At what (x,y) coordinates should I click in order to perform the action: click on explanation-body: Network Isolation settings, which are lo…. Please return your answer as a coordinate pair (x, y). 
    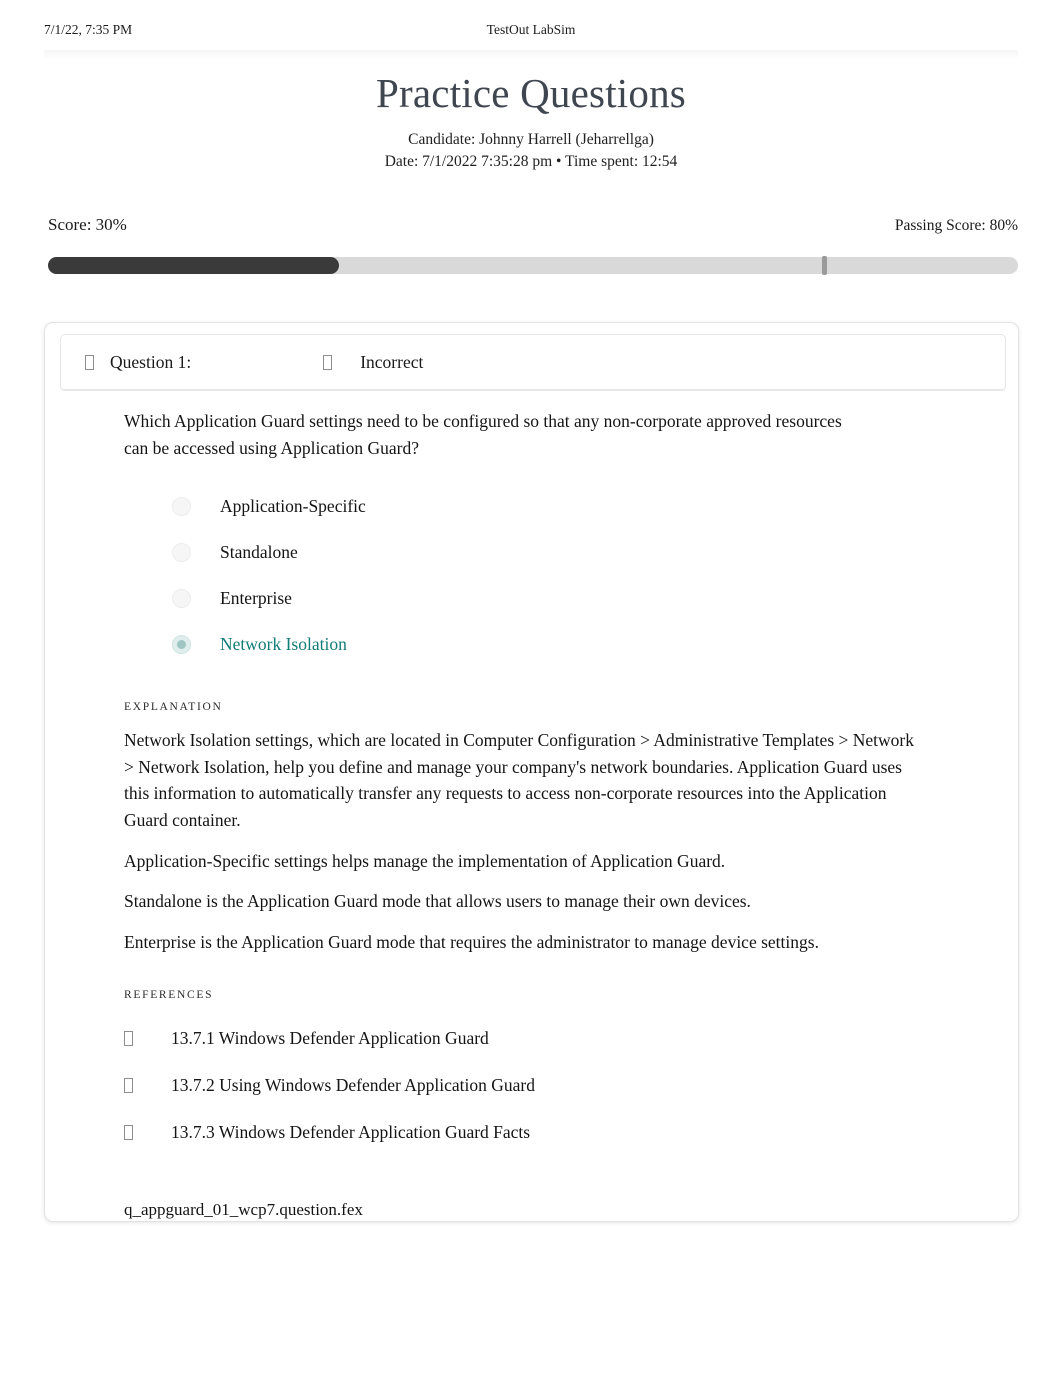
    Looking at the image, I should click on (553, 841).